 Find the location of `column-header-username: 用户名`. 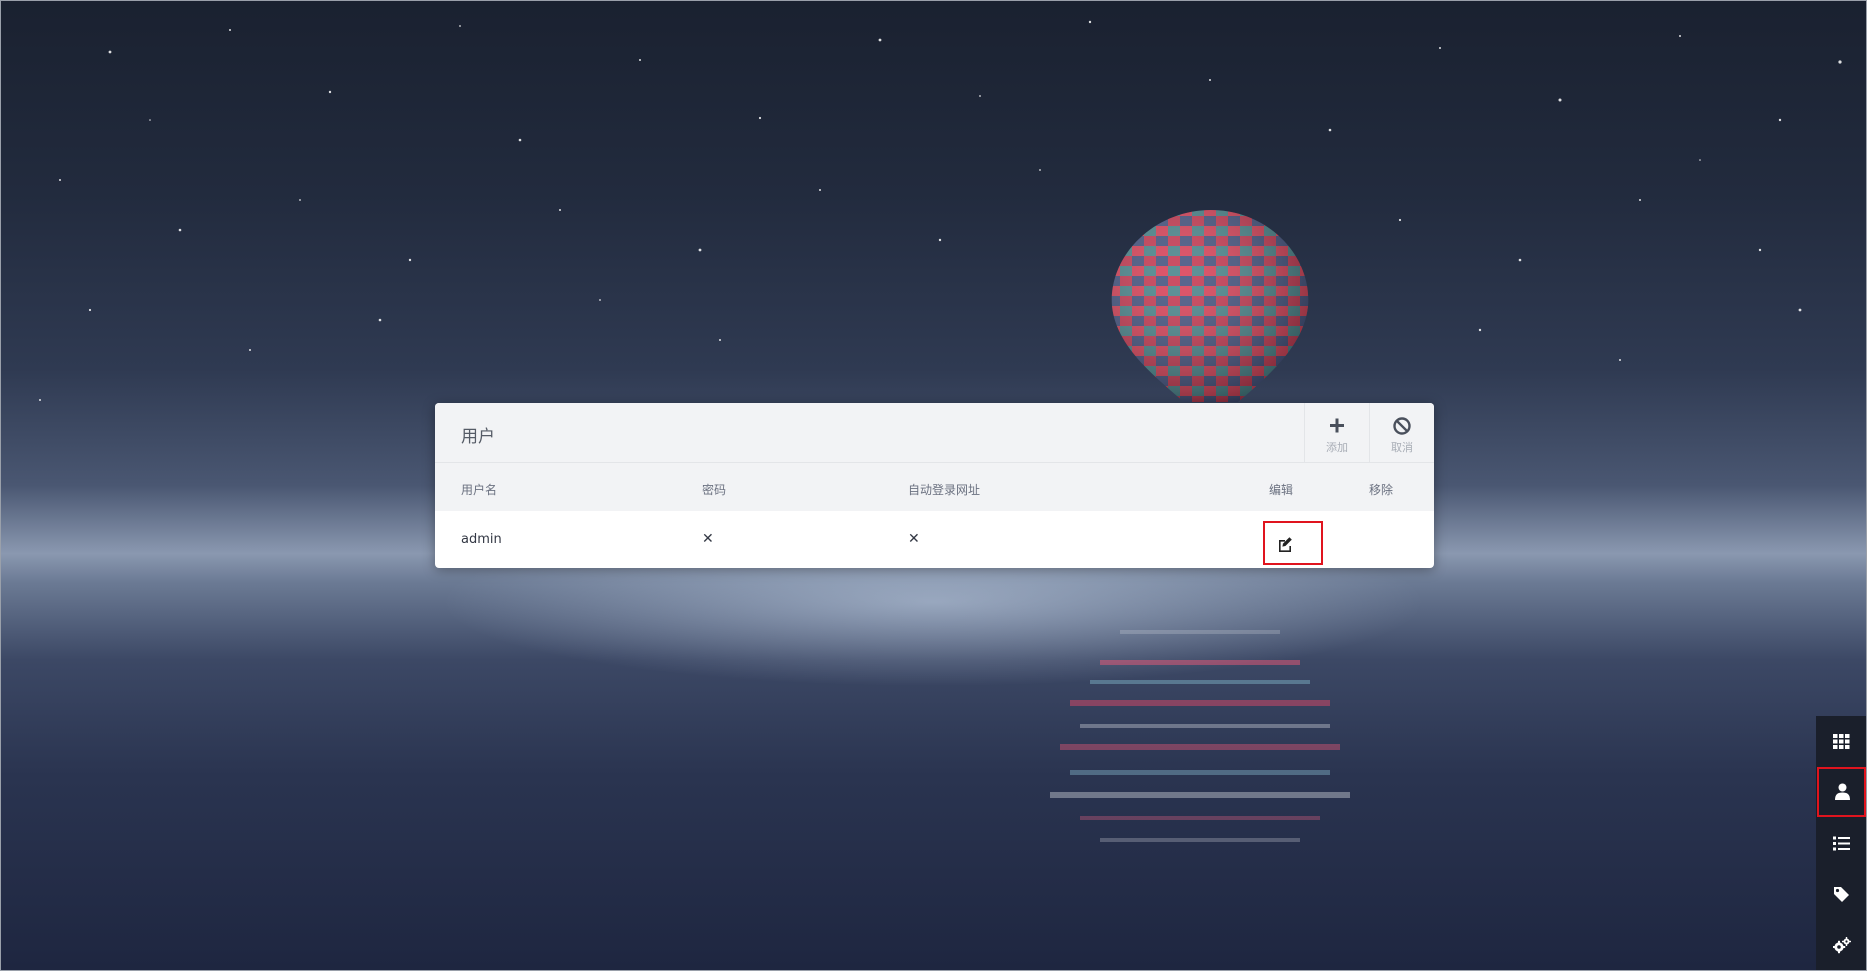

column-header-username: 用户名 is located at coordinates (479, 490).